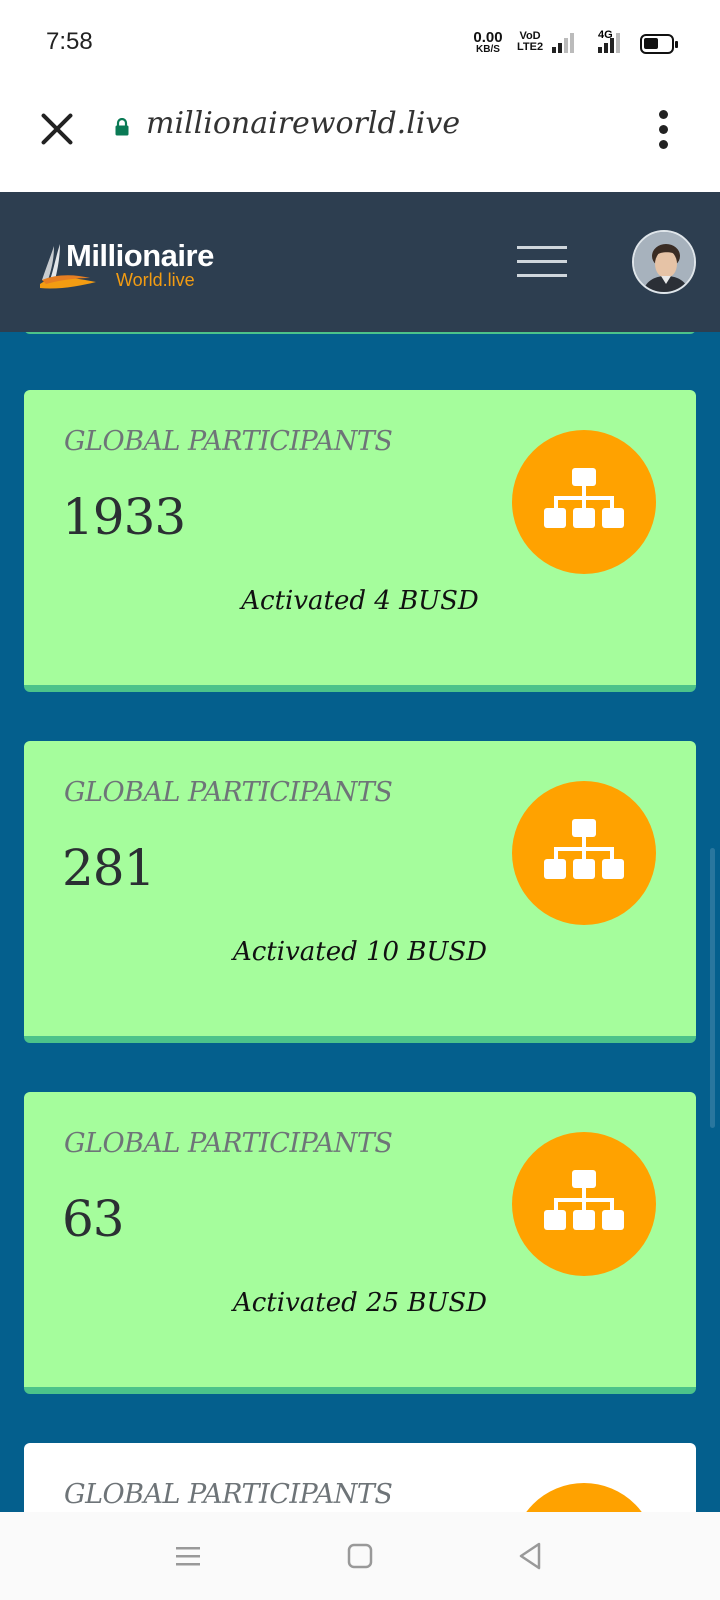 This screenshot has height=1600, width=720. I want to click on volte-indicator: VoD LTE2, so click(530, 41).